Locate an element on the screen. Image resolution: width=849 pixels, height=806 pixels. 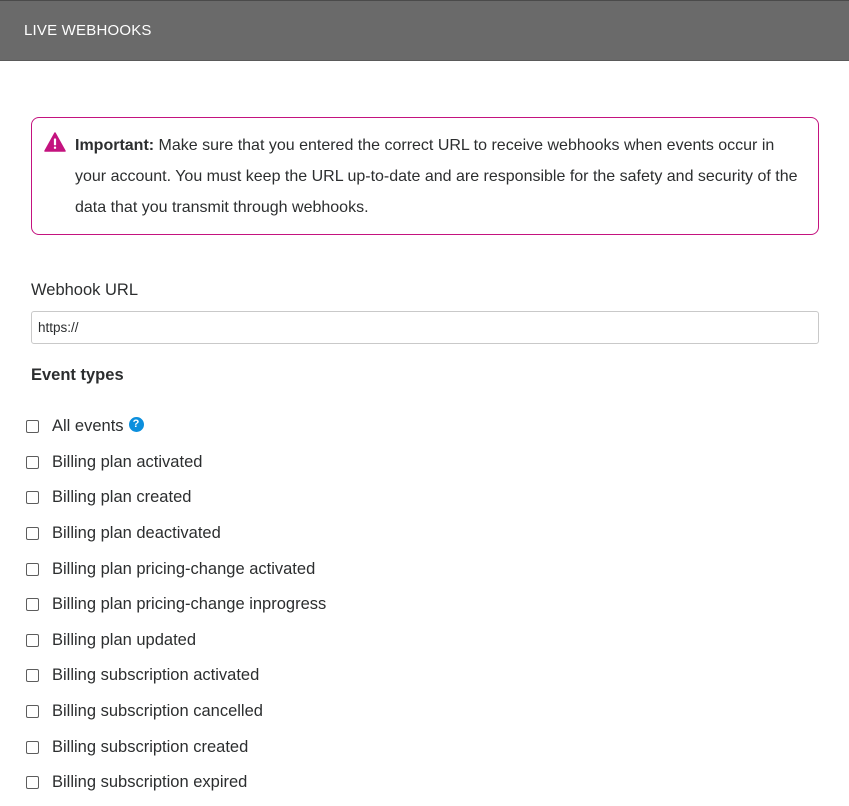
event-checkbox-all-events is located at coordinates (32, 427).